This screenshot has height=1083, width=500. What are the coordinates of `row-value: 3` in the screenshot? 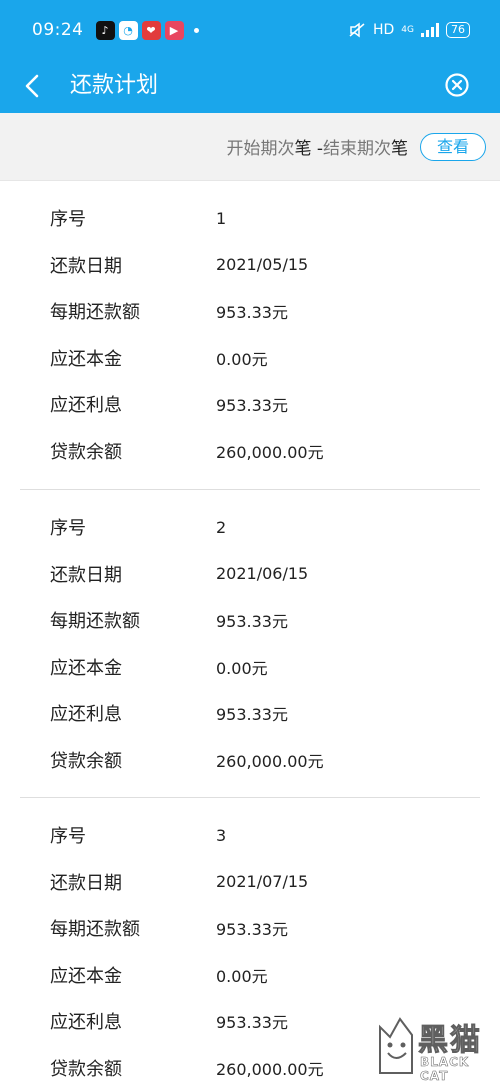 It's located at (221, 835).